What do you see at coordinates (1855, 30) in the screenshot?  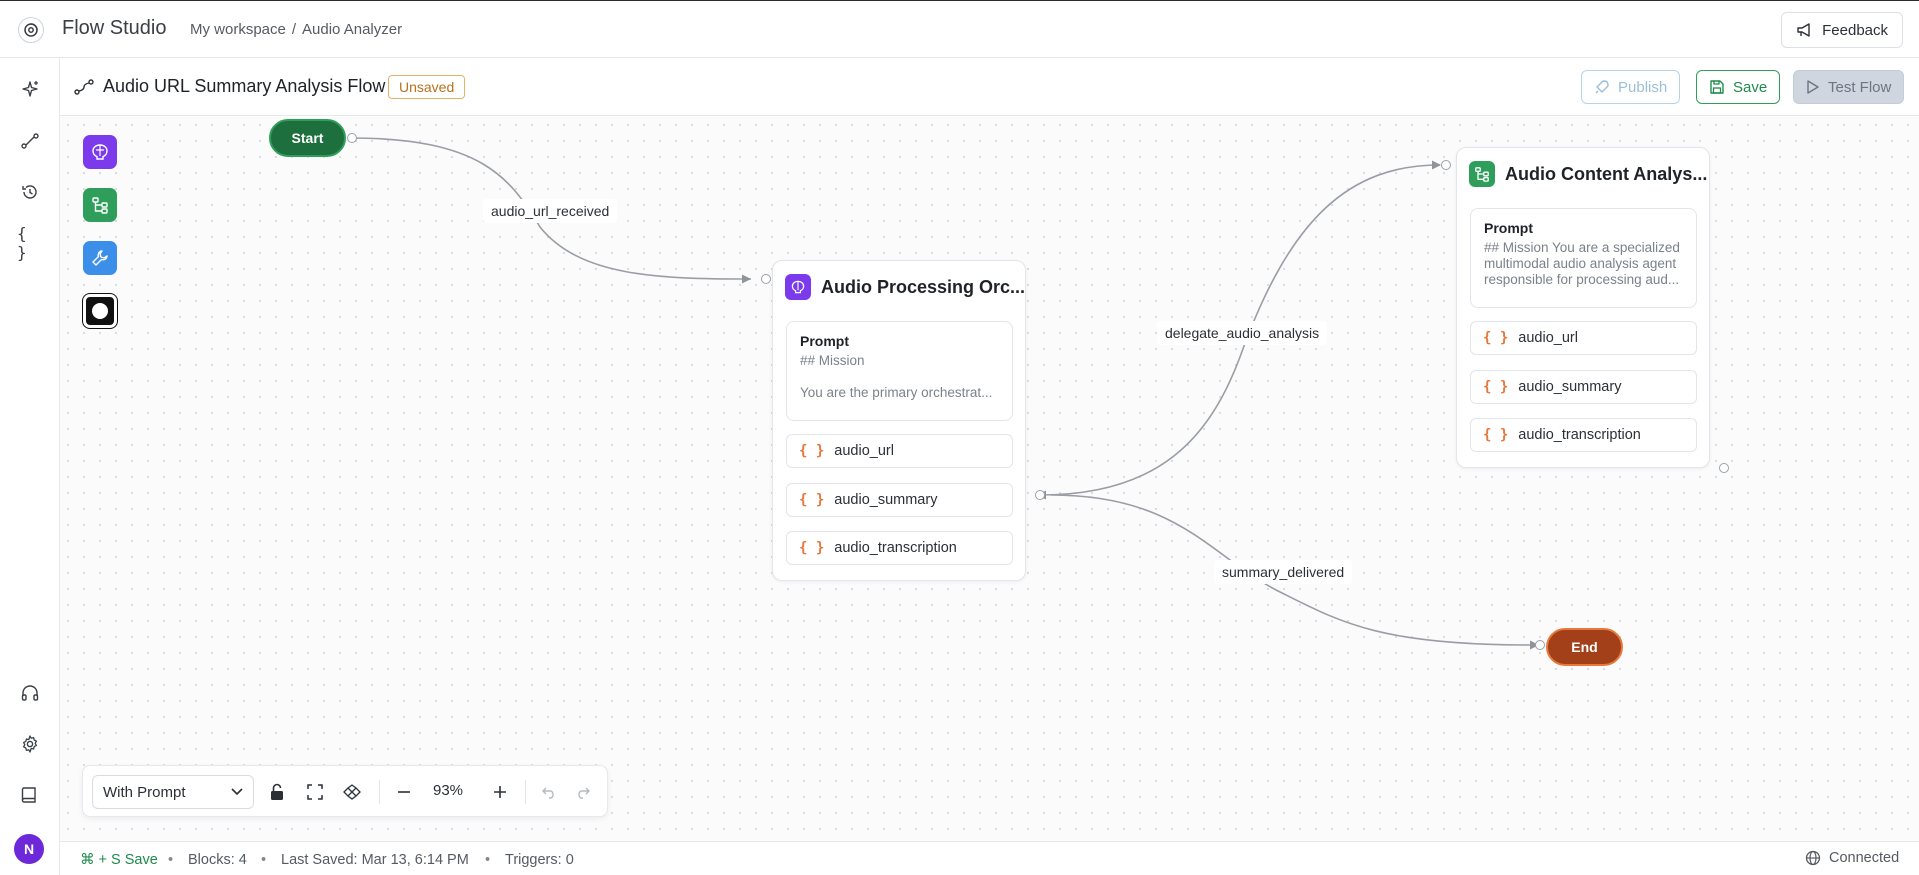 I see `feedback-label: Feedback` at bounding box center [1855, 30].